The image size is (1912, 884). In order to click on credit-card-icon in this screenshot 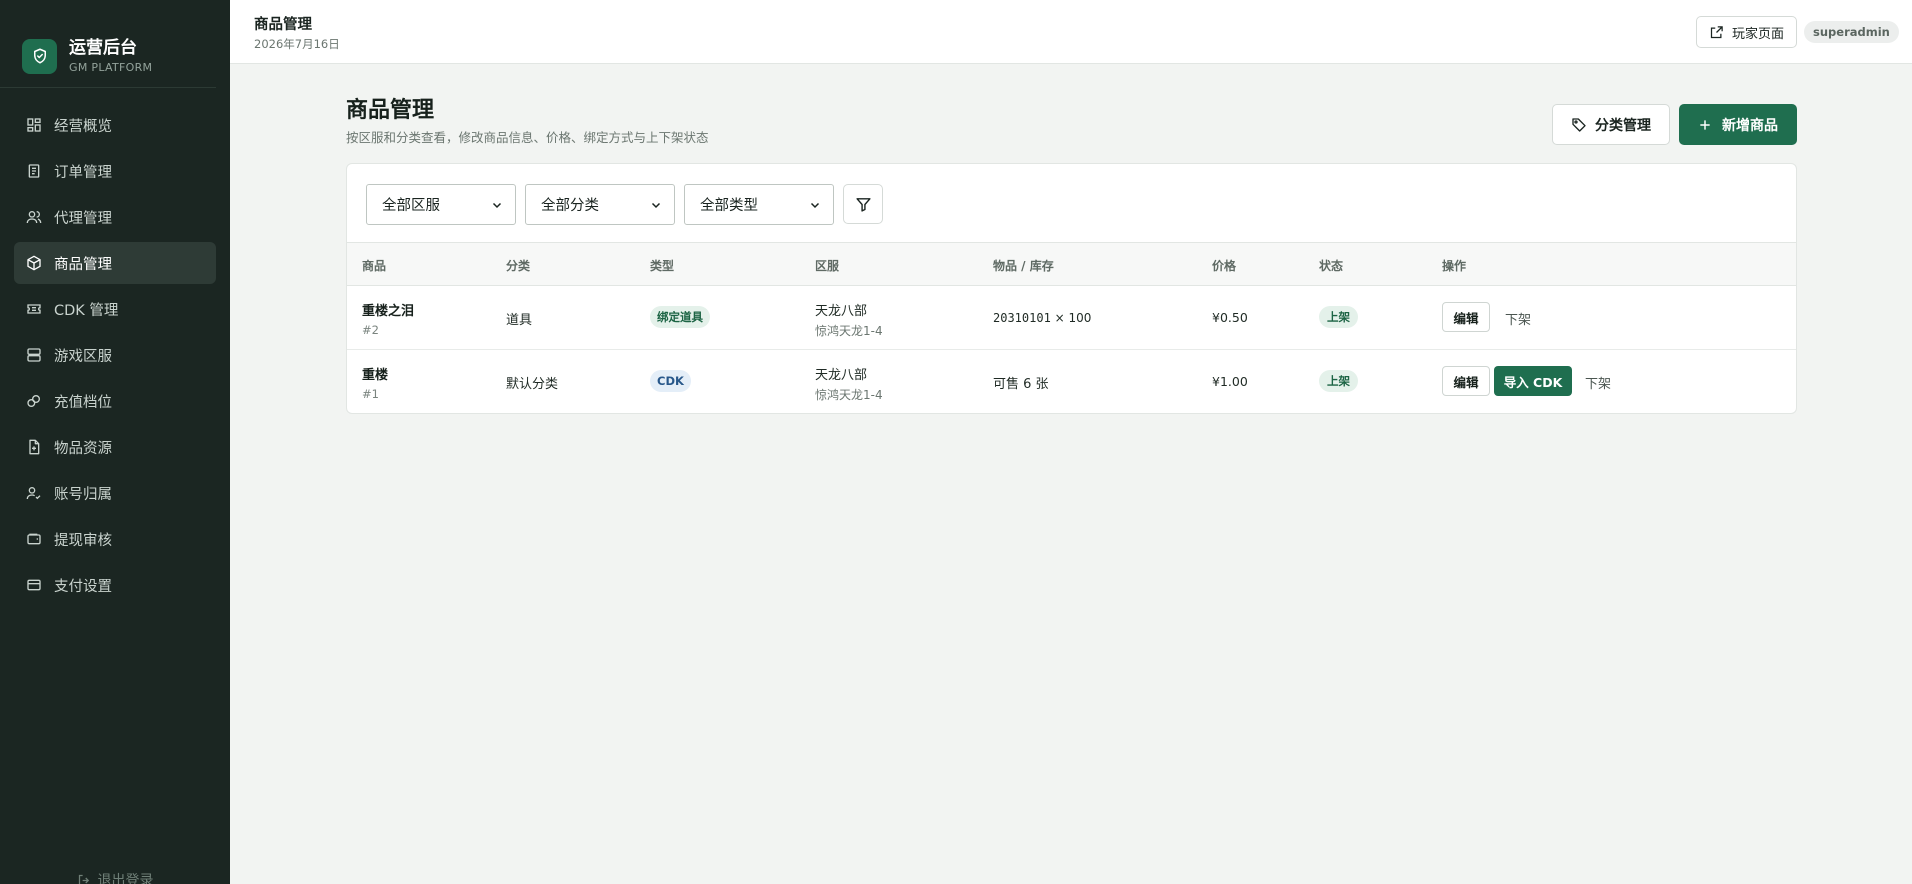, I will do `click(34, 585)`.